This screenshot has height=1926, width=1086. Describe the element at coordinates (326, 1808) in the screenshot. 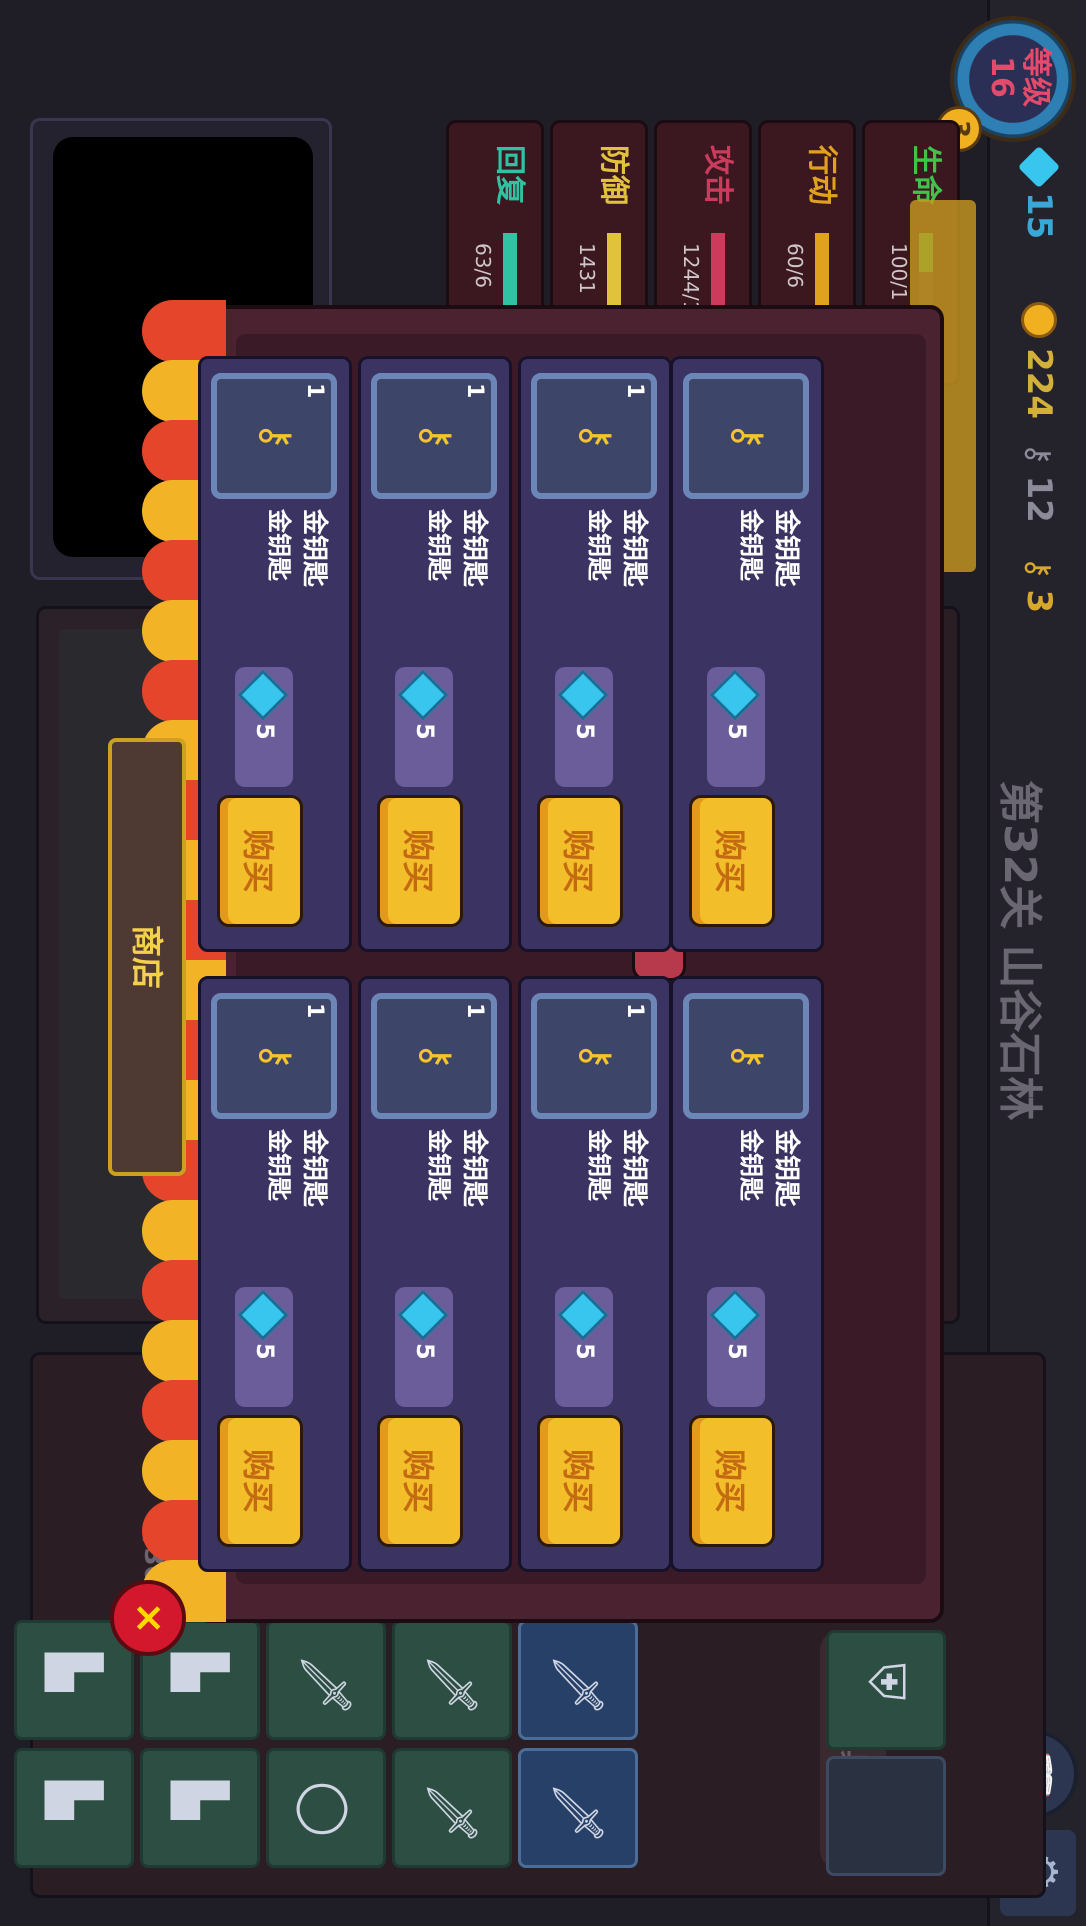

I see `inventory-slot: ◯` at that location.